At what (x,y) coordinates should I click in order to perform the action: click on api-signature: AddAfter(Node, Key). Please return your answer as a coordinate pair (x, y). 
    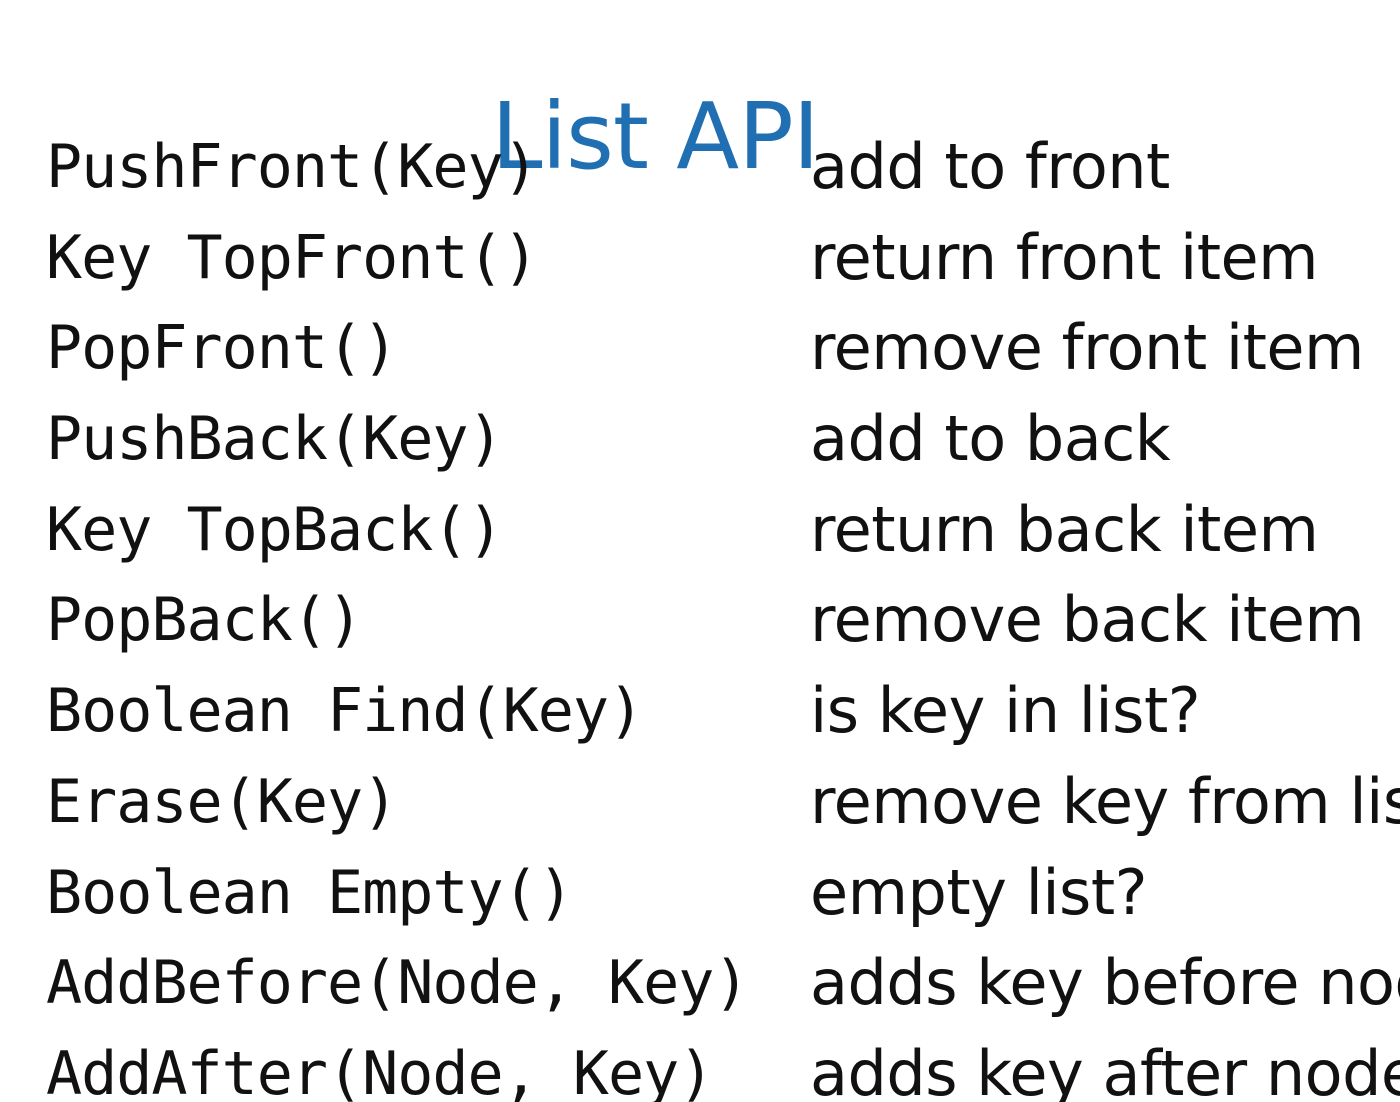
    Looking at the image, I should click on (380, 1070).